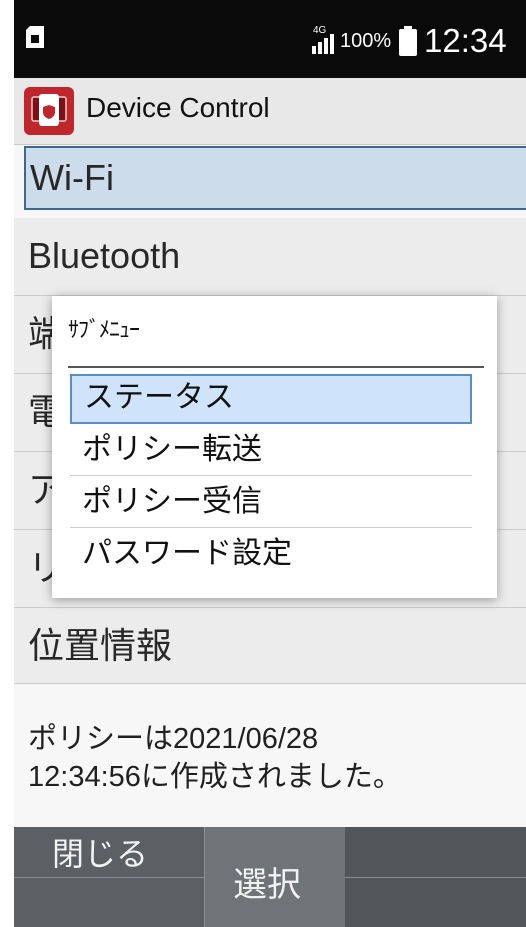  I want to click on app-bar: Device Control, so click(270, 111).